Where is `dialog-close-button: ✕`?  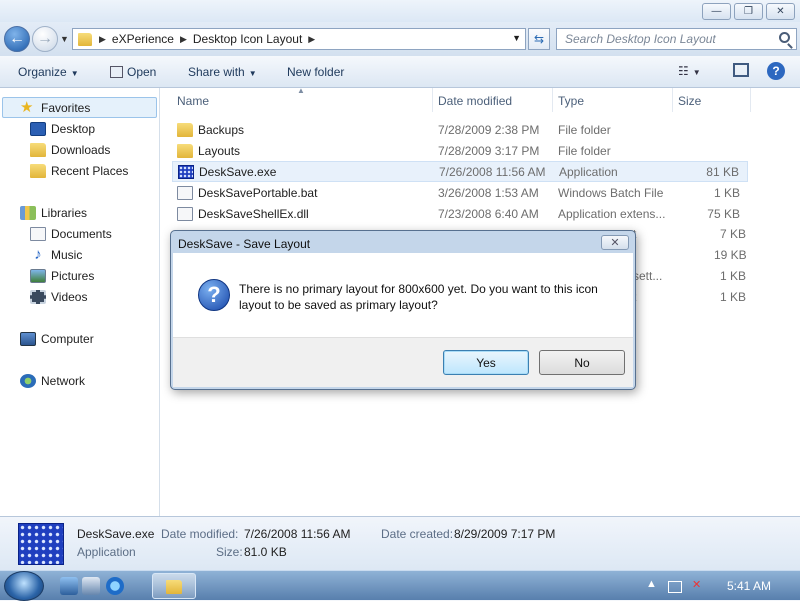 dialog-close-button: ✕ is located at coordinates (615, 242).